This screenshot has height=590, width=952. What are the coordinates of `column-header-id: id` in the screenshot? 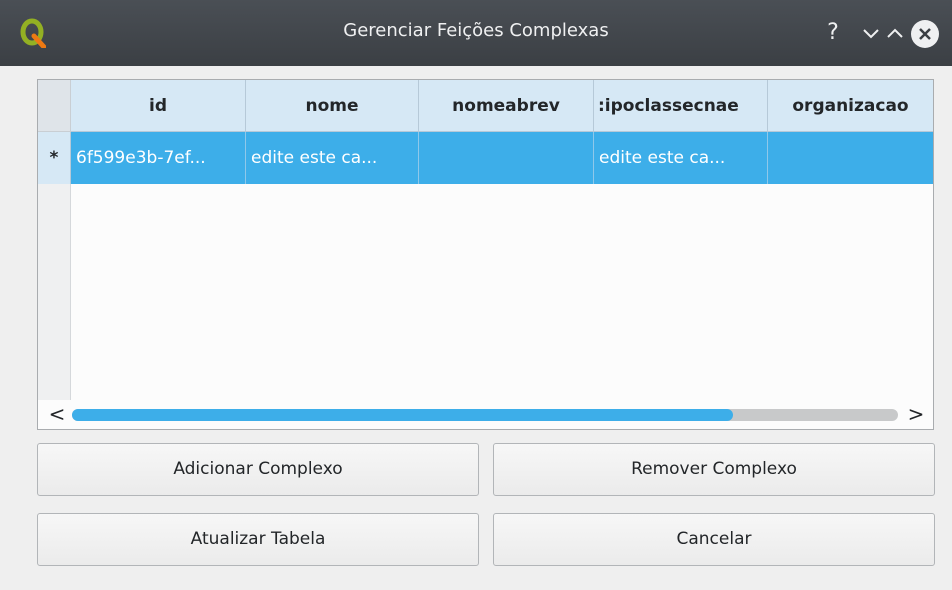 It's located at (158, 106).